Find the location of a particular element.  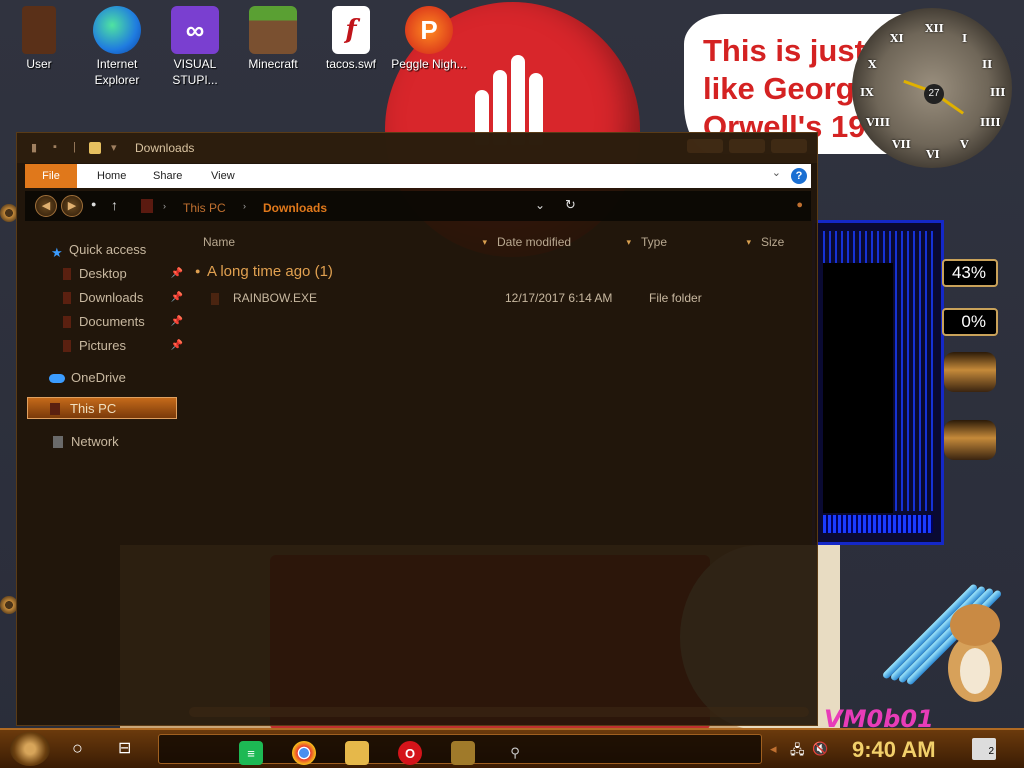

group-header: ● A long time ago (1) is located at coordinates (264, 271).